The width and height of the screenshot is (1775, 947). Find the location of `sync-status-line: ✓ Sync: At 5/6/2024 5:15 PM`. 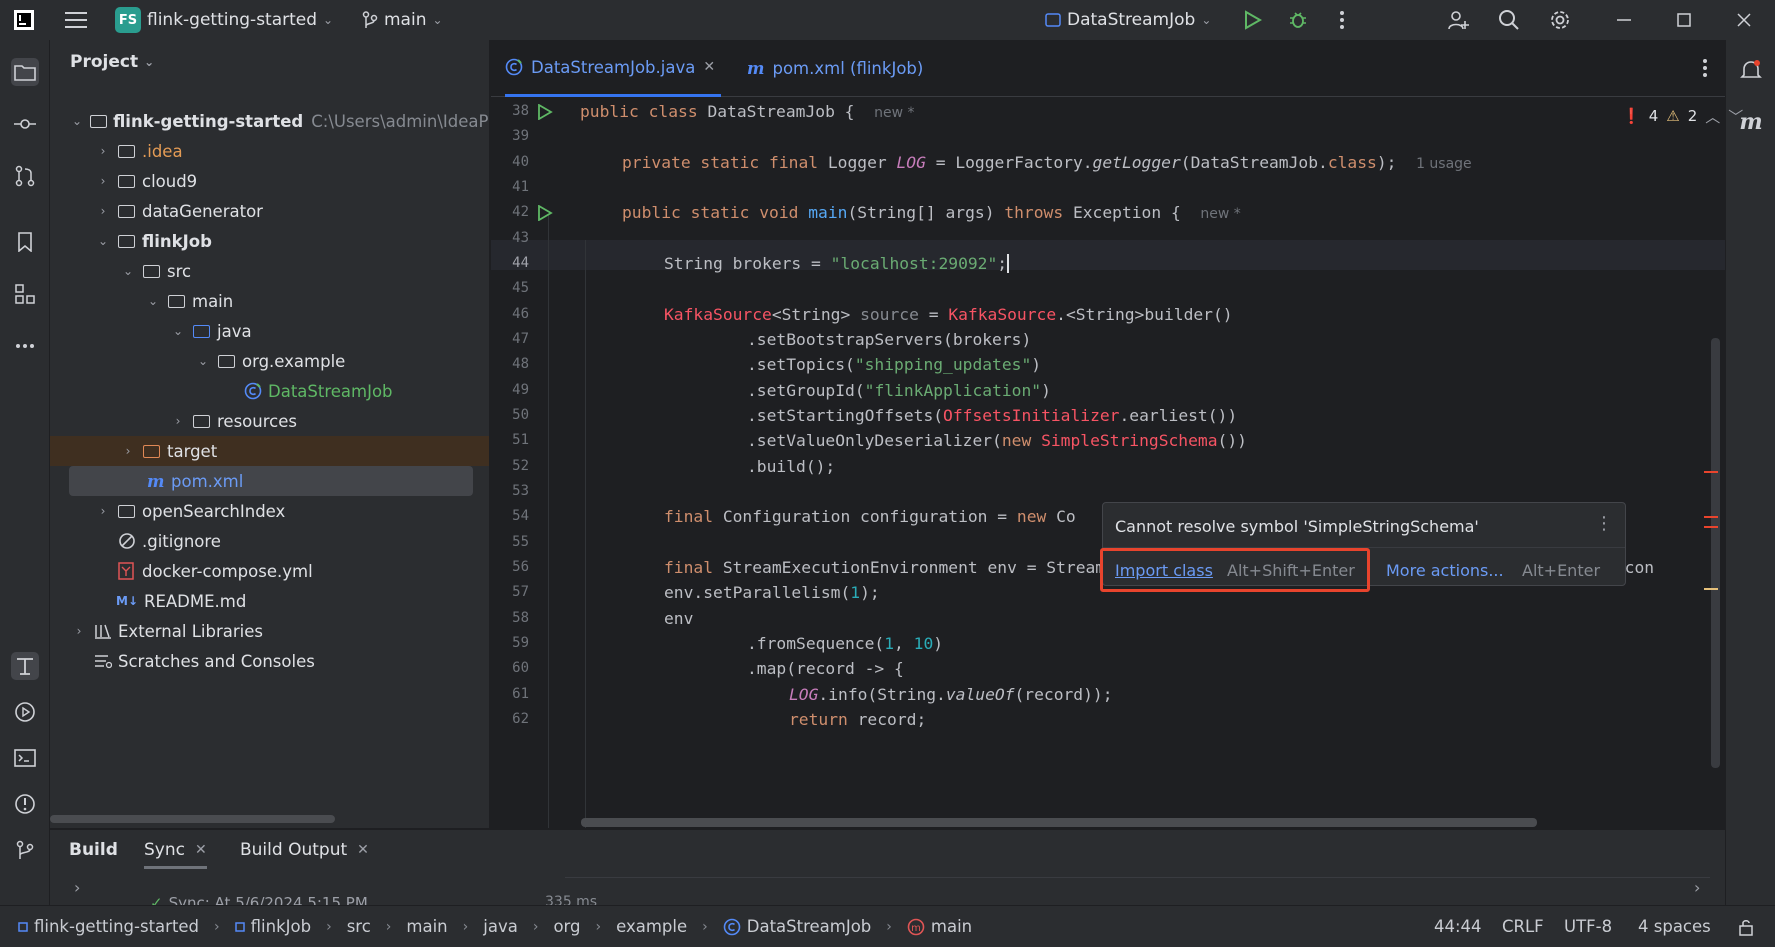

sync-status-line: ✓ Sync: At 5/6/2024 5:15 PM is located at coordinates (259, 899).